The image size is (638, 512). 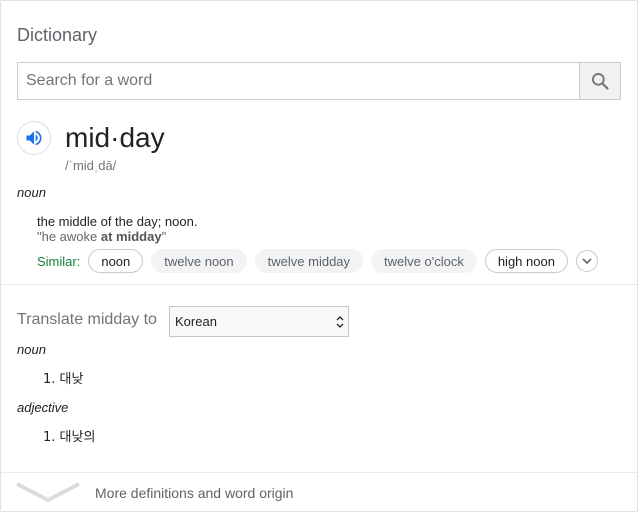 What do you see at coordinates (526, 261) in the screenshot?
I see `similar-chip-high-noon: high noon` at bounding box center [526, 261].